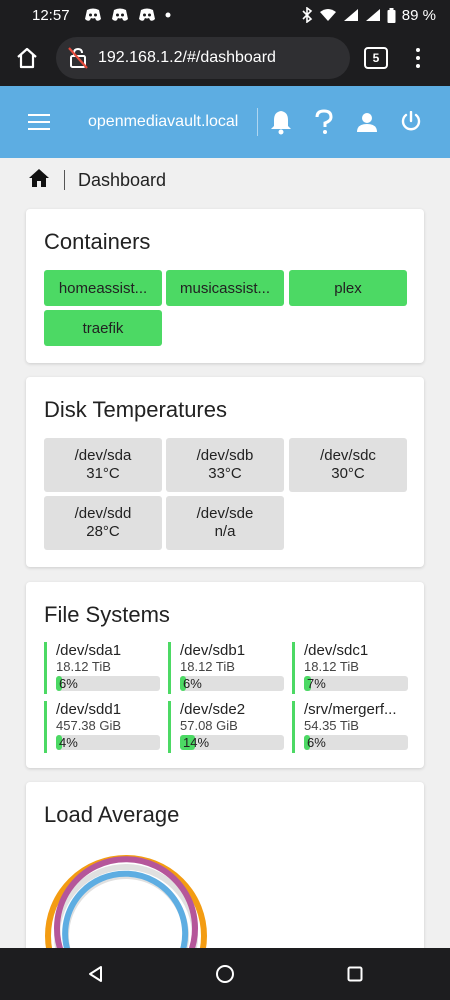 The image size is (450, 1000). I want to click on breadcrumb-home-icon, so click(39, 180).